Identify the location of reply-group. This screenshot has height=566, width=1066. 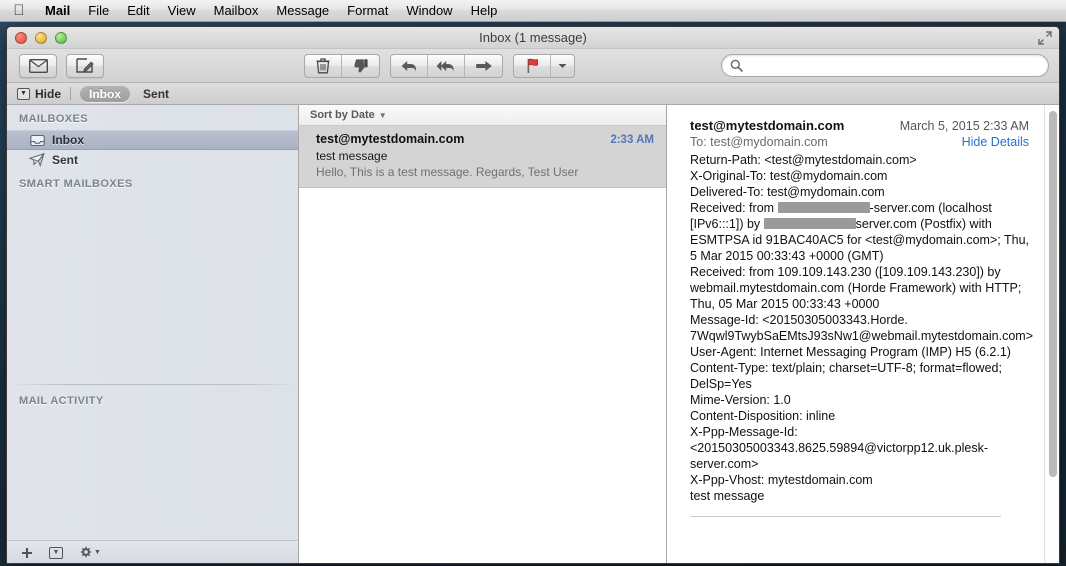
(446, 66).